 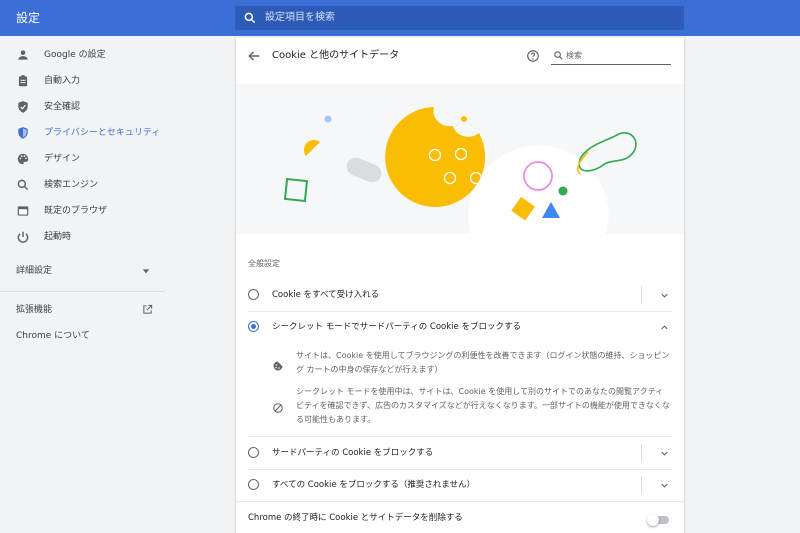 What do you see at coordinates (62, 81) in the screenshot?
I see `sidebar-item-label: 自動入力` at bounding box center [62, 81].